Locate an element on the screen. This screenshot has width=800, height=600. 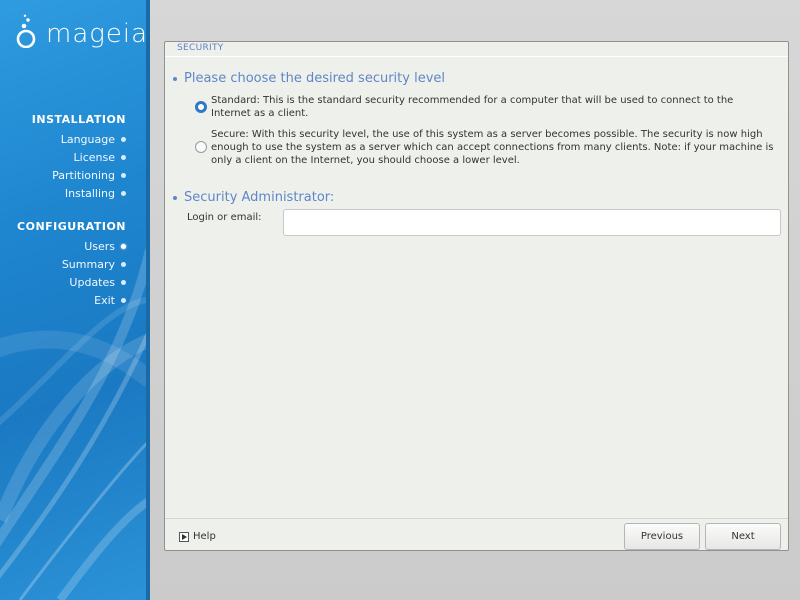
step-partitioning: Partitioning is located at coordinates (70, 175).